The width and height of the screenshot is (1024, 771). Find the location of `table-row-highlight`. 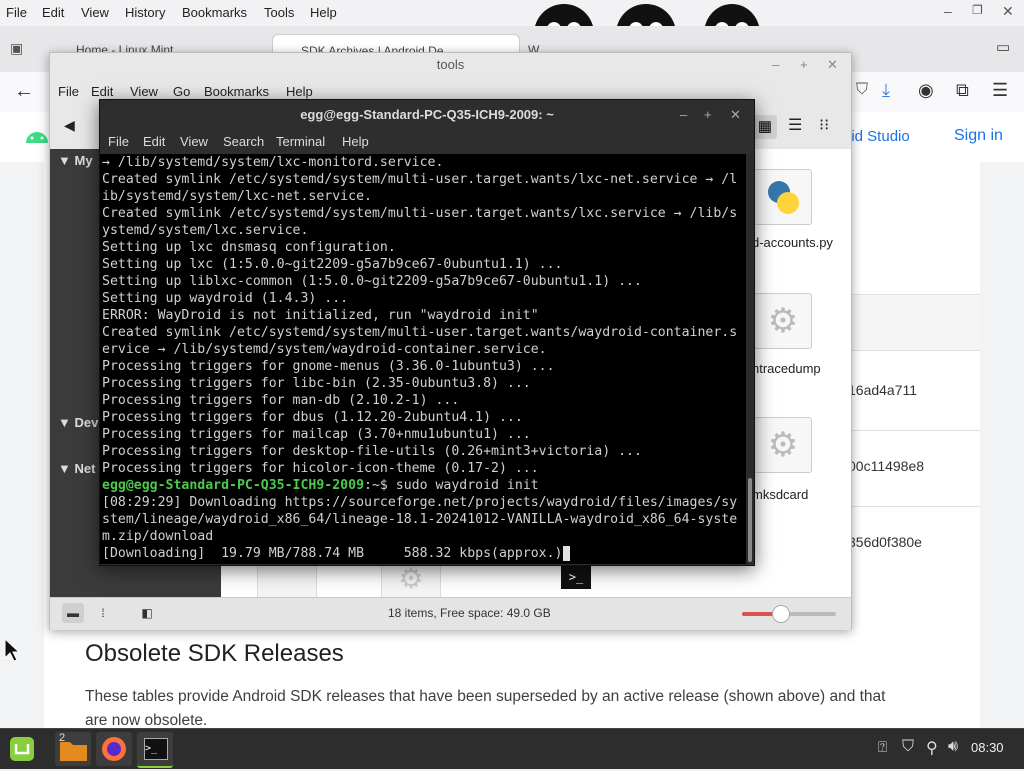

table-row-highlight is located at coordinates (915, 322).